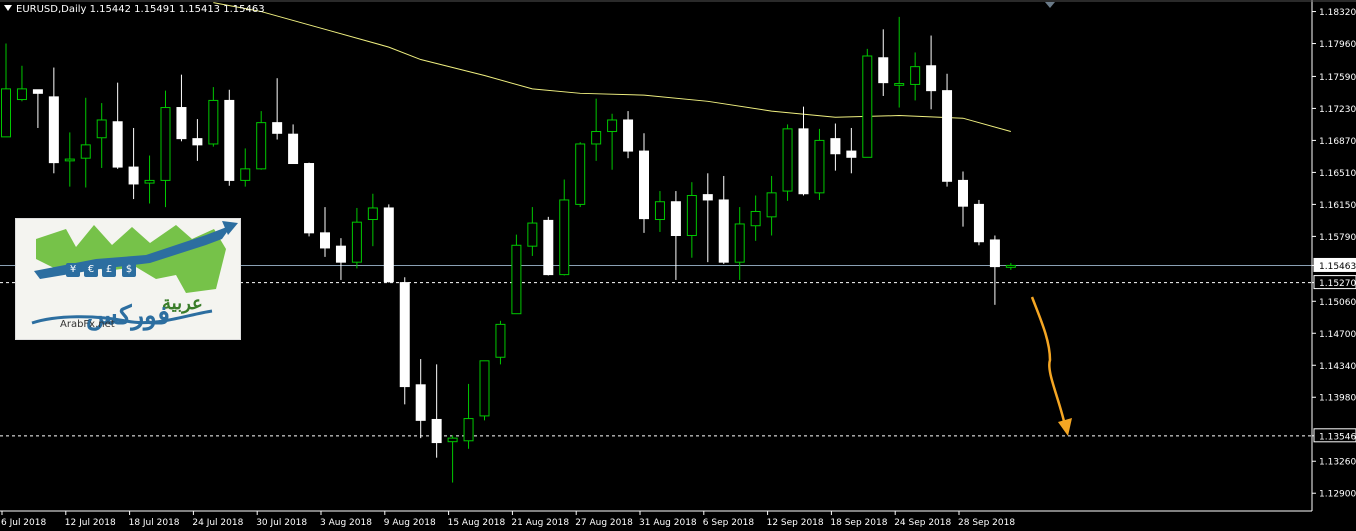 This screenshot has height=531, width=1356. What do you see at coordinates (1337, 437) in the screenshot?
I see `y-tick-label-14: 1.13546` at bounding box center [1337, 437].